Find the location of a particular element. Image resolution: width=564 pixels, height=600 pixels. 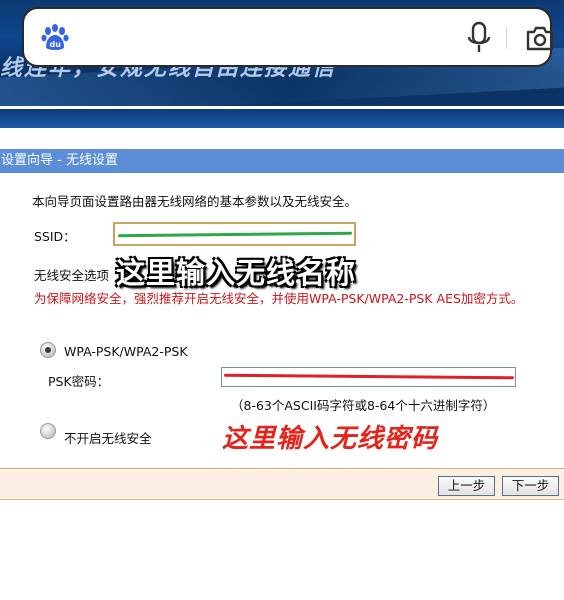

baidu-paw-icon: du is located at coordinates (55, 38).